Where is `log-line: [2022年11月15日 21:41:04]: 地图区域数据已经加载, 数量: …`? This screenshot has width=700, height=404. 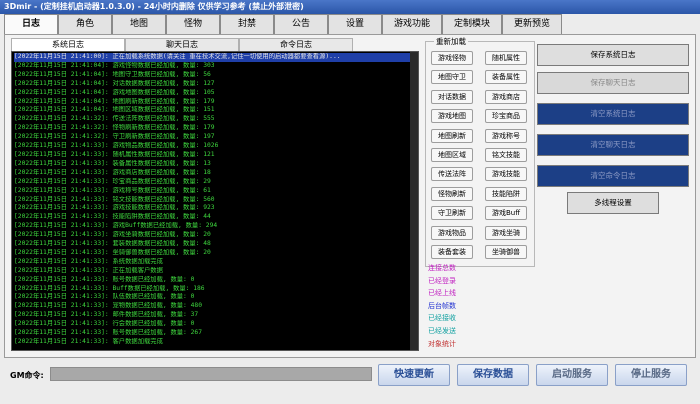 log-line: [2022年11月15日 21:41:04]: 地图区域数据已经加载, 数量: … is located at coordinates (114, 110).